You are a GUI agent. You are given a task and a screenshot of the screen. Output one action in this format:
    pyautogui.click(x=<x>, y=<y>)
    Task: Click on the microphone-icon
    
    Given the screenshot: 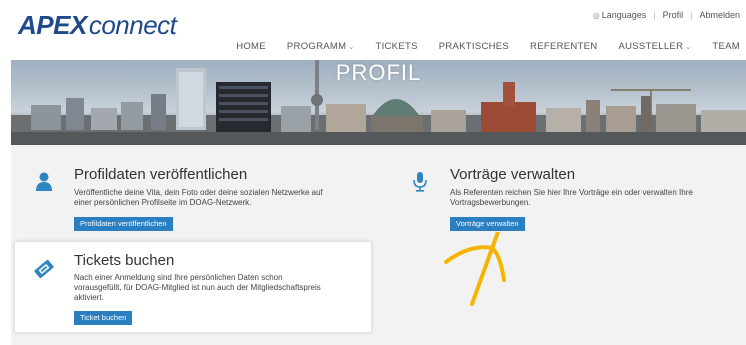 What is the action you would take?
    pyautogui.click(x=420, y=182)
    